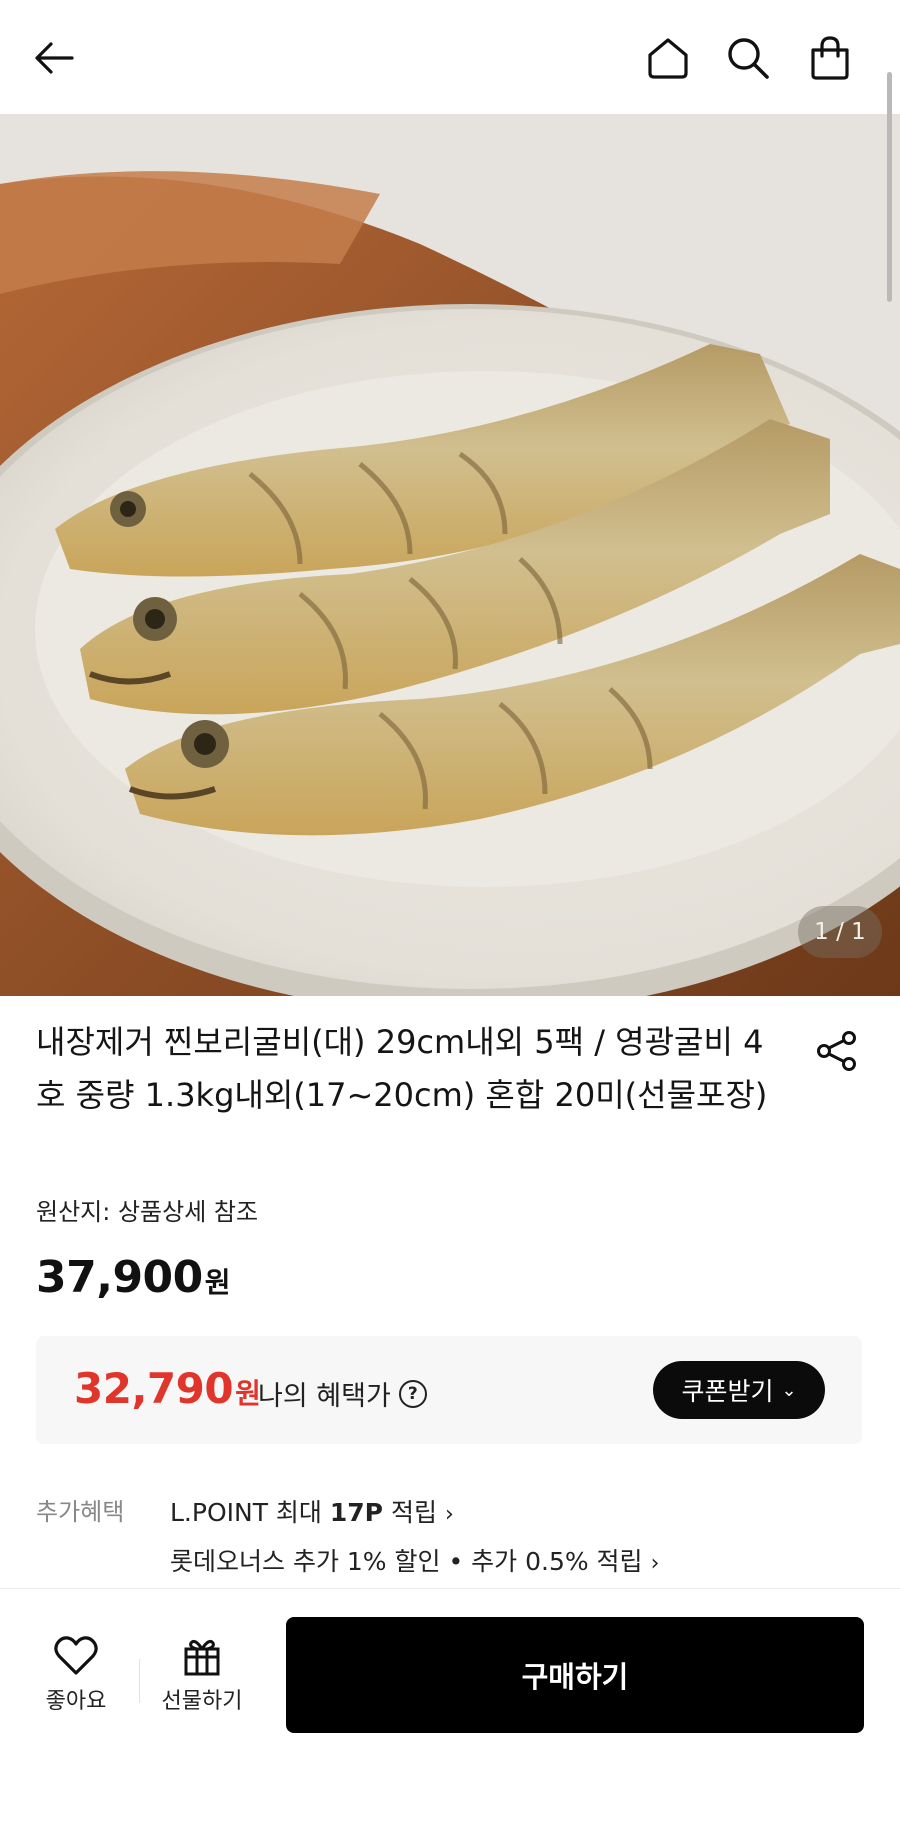 The width and height of the screenshot is (900, 1836). I want to click on question-circle-icon: ?, so click(412, 1393).